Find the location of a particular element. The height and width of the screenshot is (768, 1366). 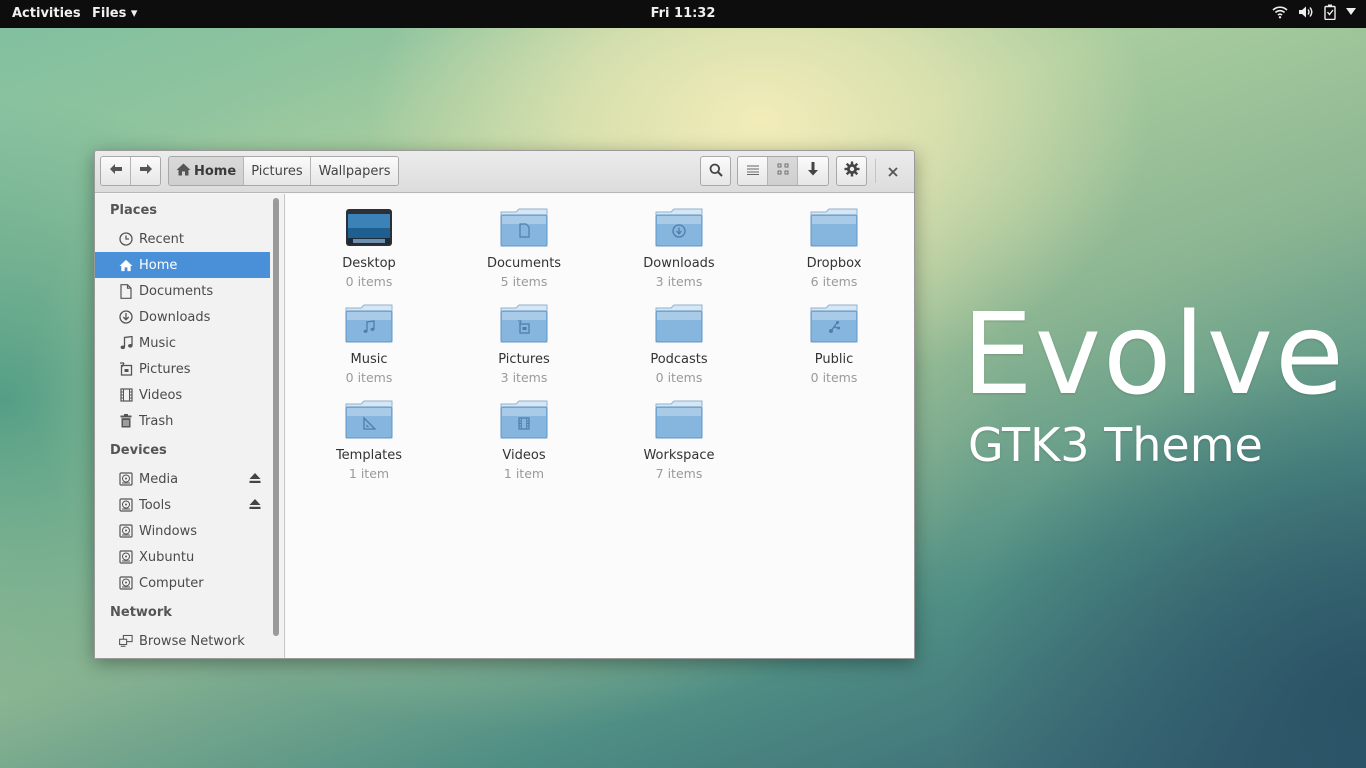

settings-button is located at coordinates (851, 171).